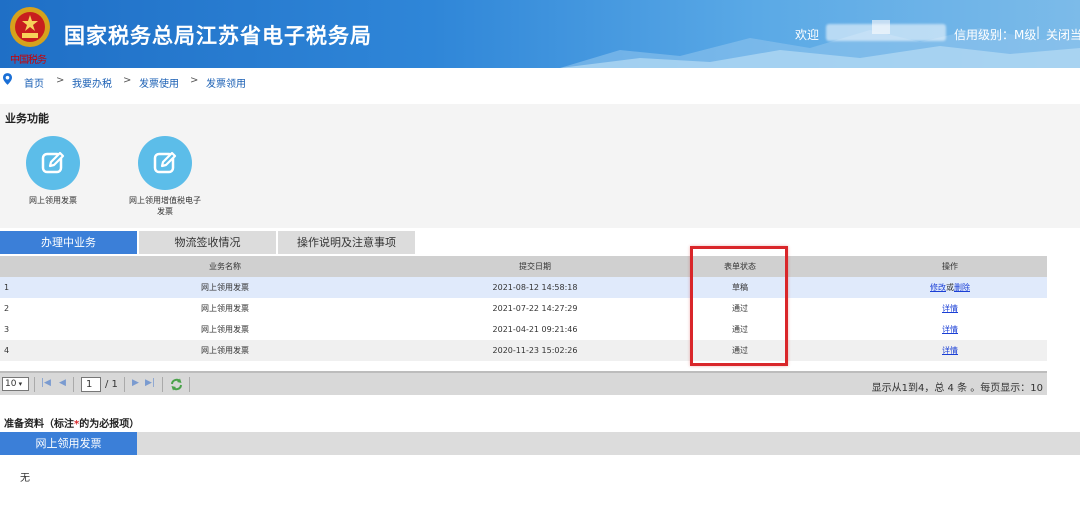 This screenshot has width=1080, height=512. Describe the element at coordinates (28, 60) in the screenshot. I see `emblem-caption: 中国税务` at that location.